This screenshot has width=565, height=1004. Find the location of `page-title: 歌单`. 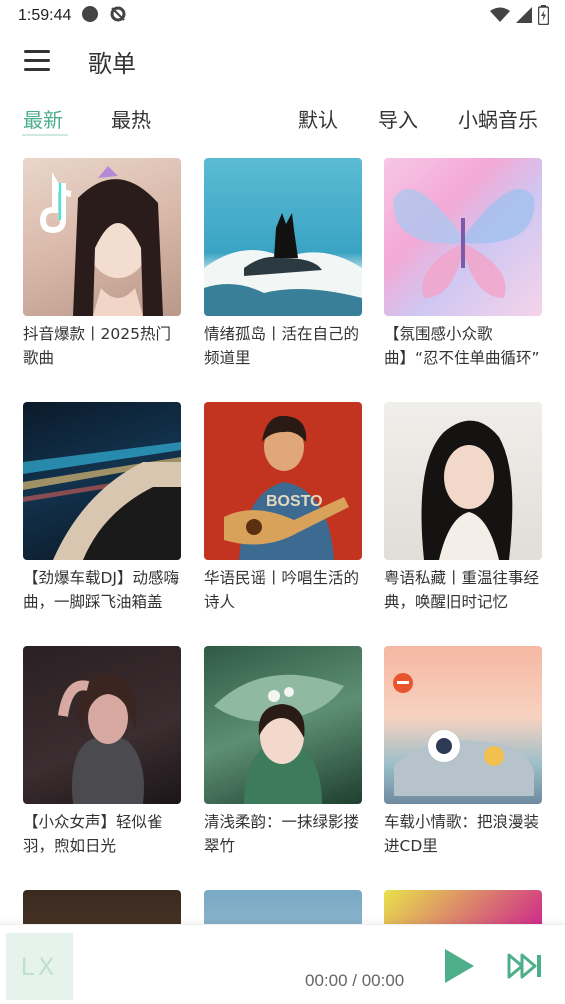

page-title: 歌单 is located at coordinates (112, 64).